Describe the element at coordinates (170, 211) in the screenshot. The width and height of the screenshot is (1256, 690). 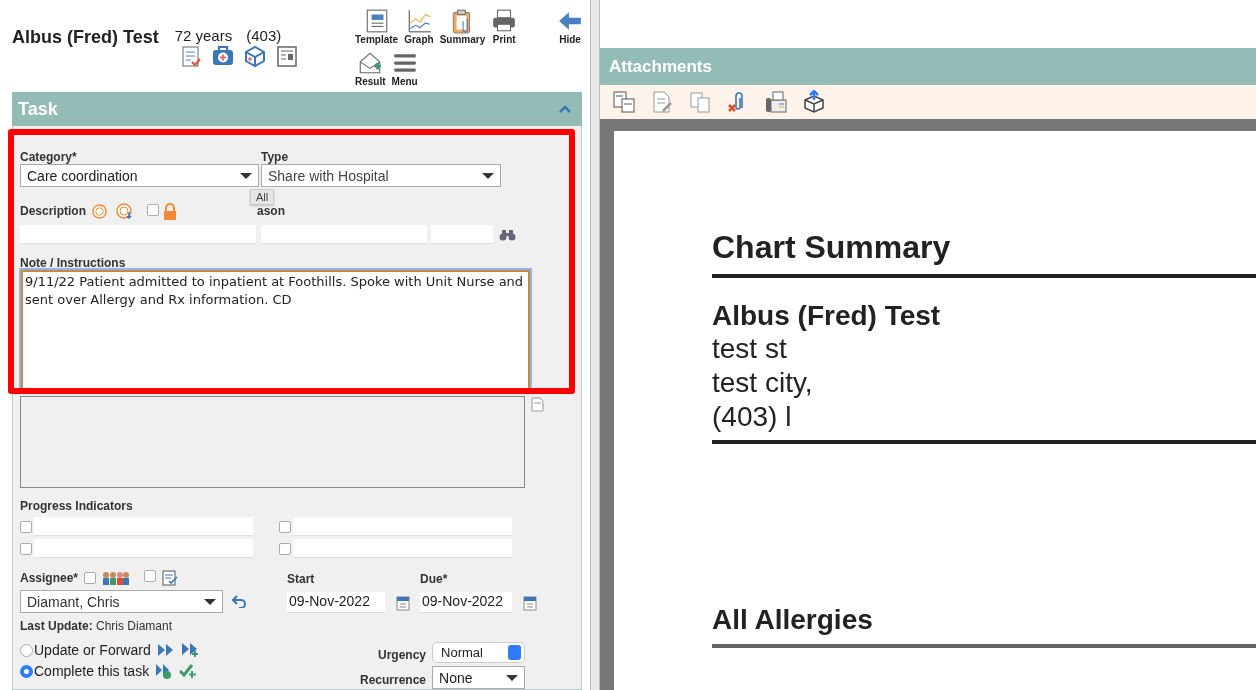
I see `lock-icon` at that location.